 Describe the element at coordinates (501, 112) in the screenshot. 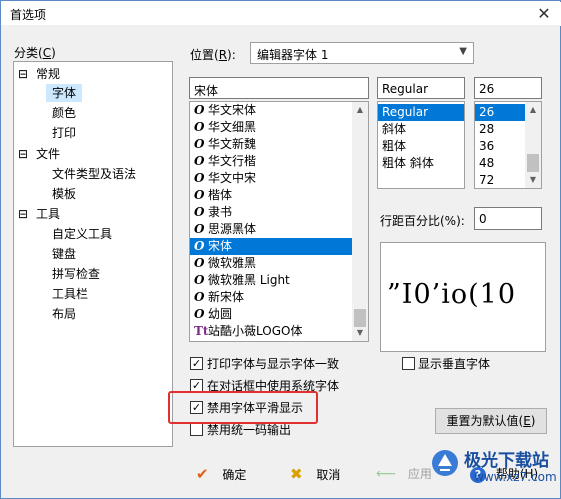

I see `list-item-selected: 26` at that location.